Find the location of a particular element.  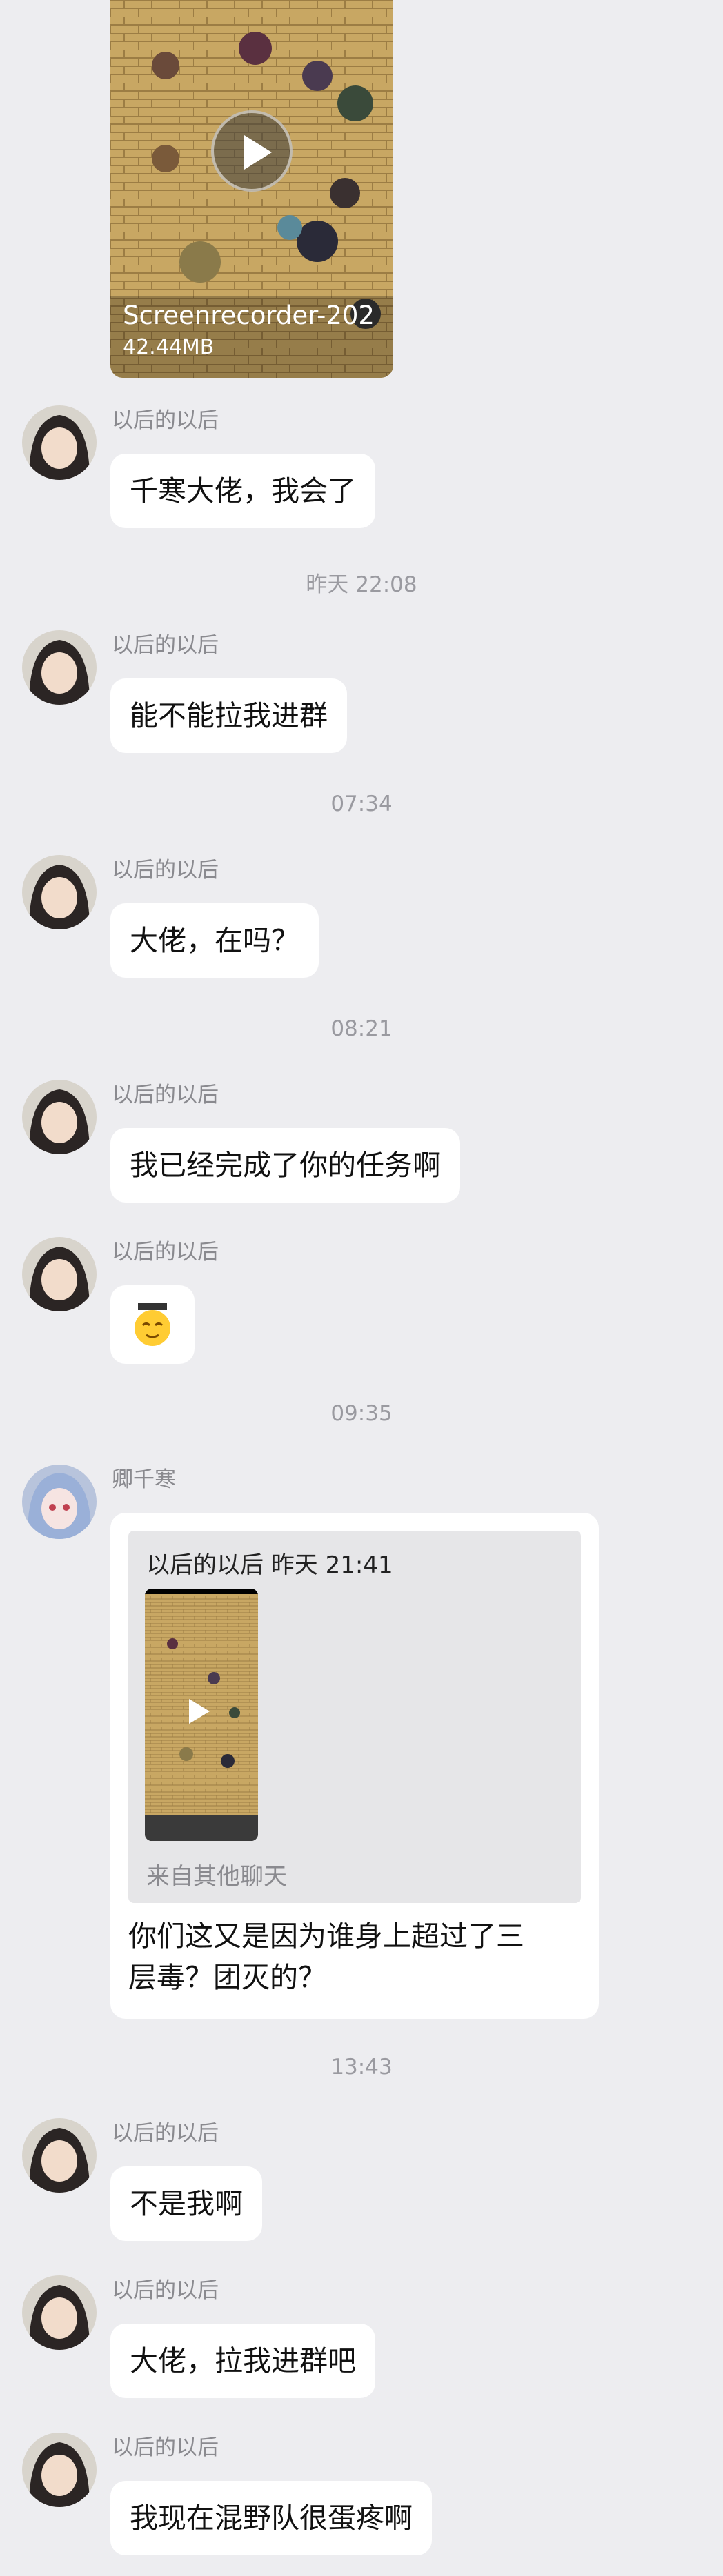

message-bubble: 能不能拉我进群 is located at coordinates (228, 715).